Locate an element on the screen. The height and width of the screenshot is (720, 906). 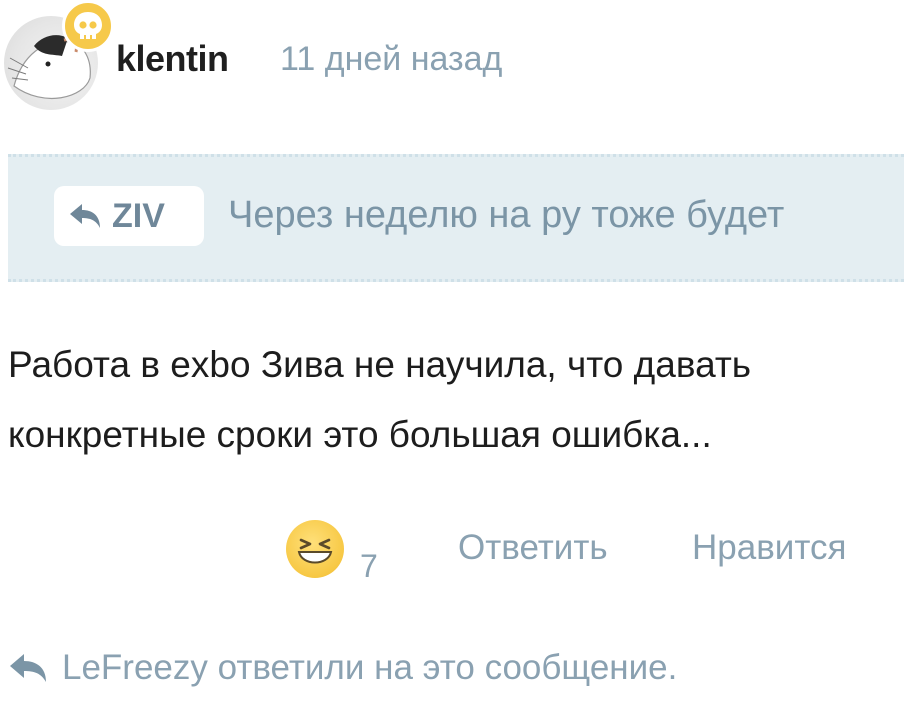
laughing-emoji-icon is located at coordinates (315, 551).